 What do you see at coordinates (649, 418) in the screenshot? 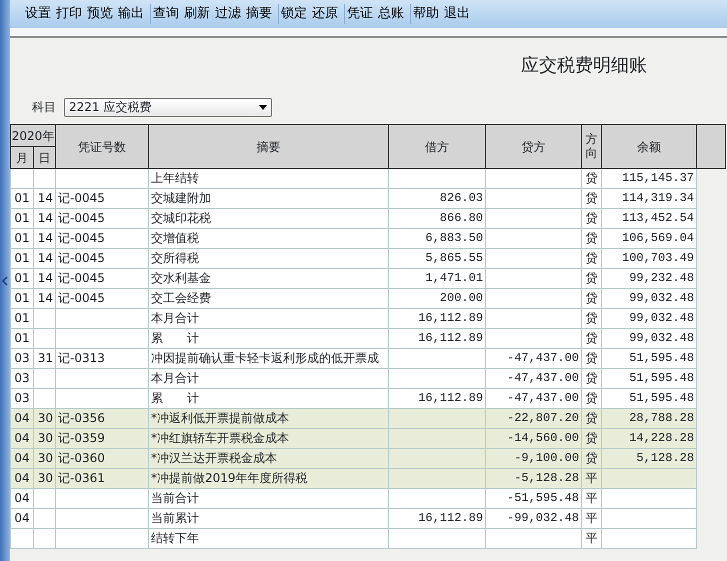
I see `table-cell: 28,788.28` at bounding box center [649, 418].